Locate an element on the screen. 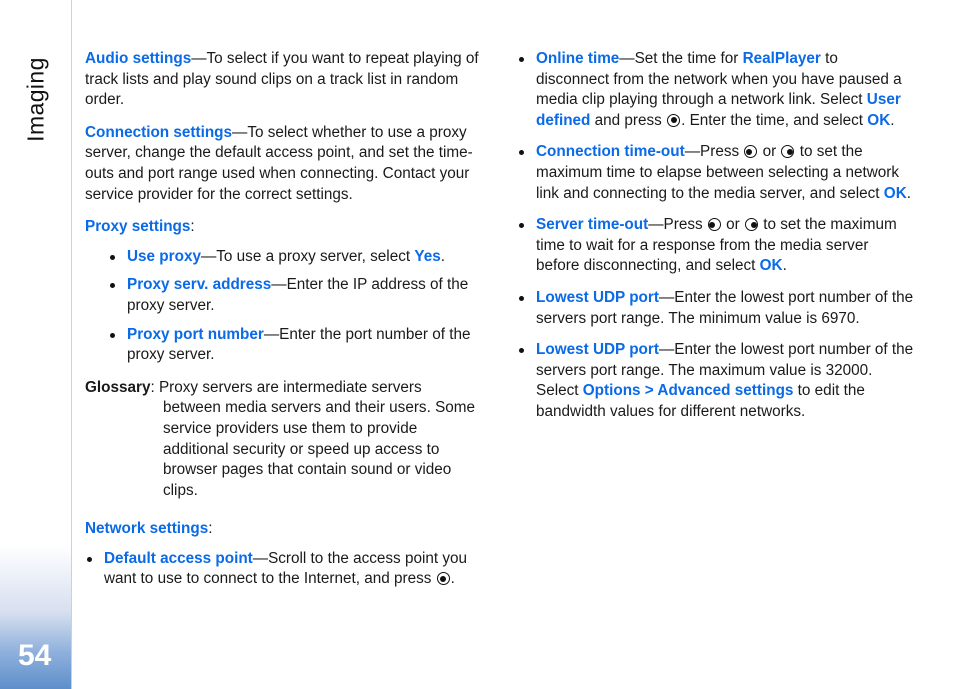 This screenshot has width=954, height=689. chapter-title: Imaging is located at coordinates (35, 99).